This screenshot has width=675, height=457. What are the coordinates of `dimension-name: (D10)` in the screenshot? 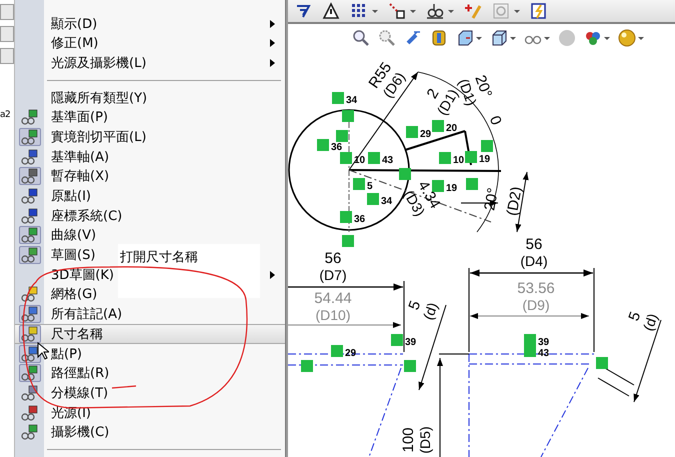 It's located at (333, 315).